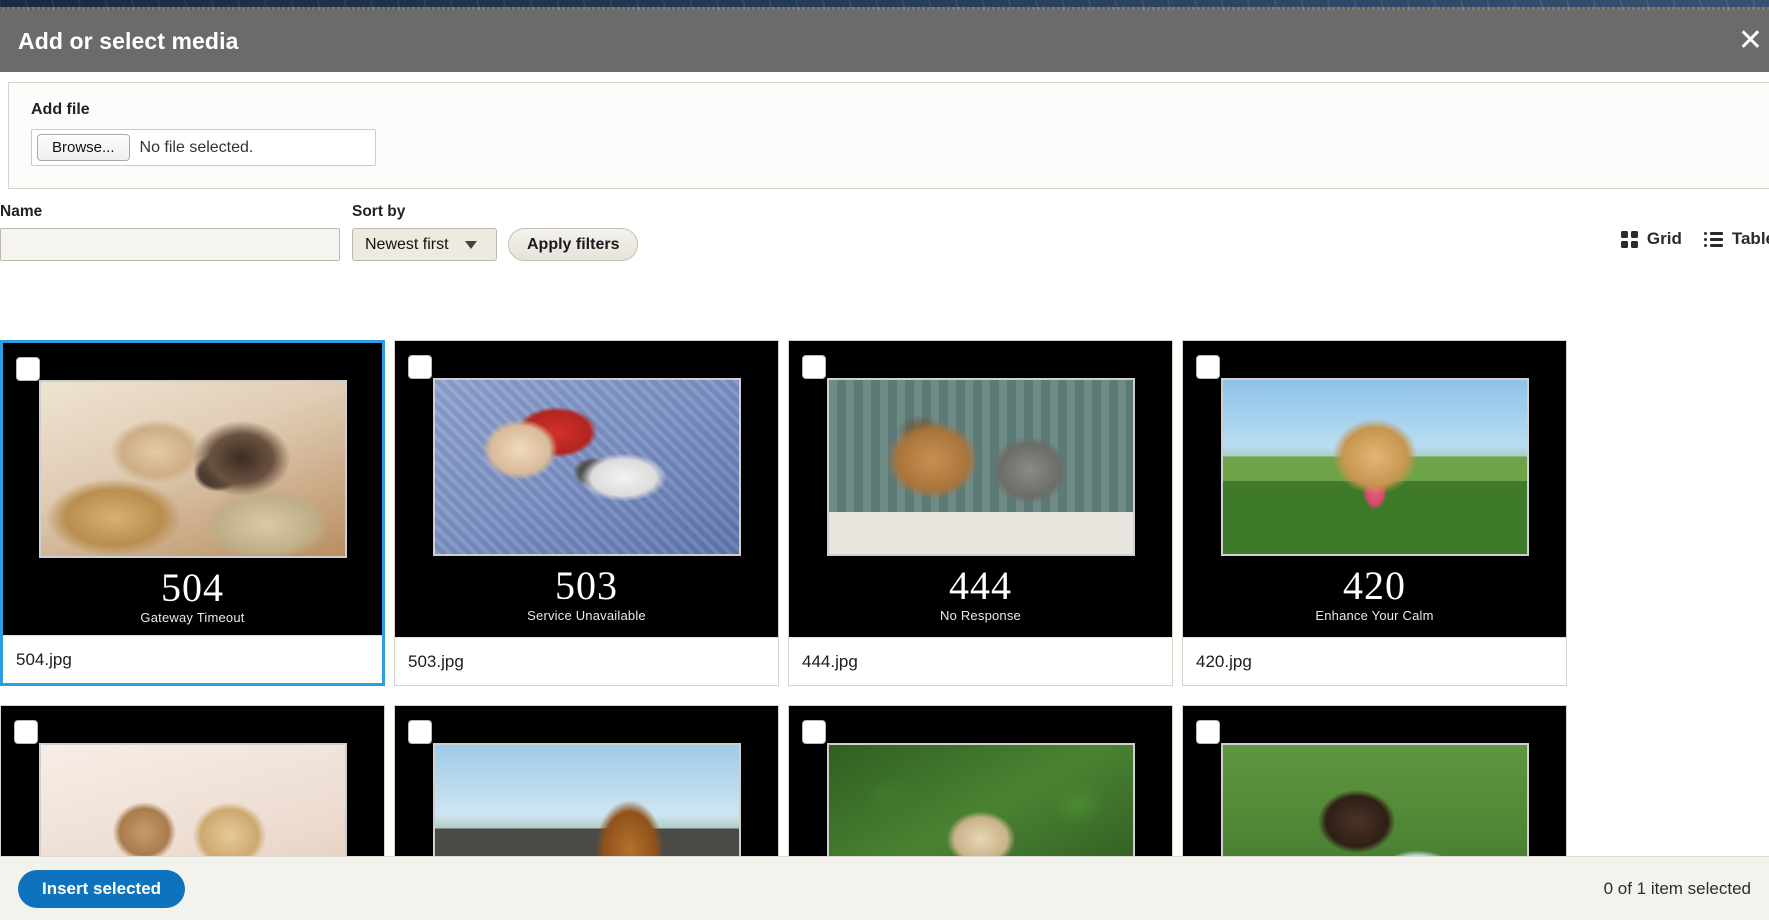 The image size is (1769, 920). I want to click on sort-by-select: Newest first, so click(424, 244).